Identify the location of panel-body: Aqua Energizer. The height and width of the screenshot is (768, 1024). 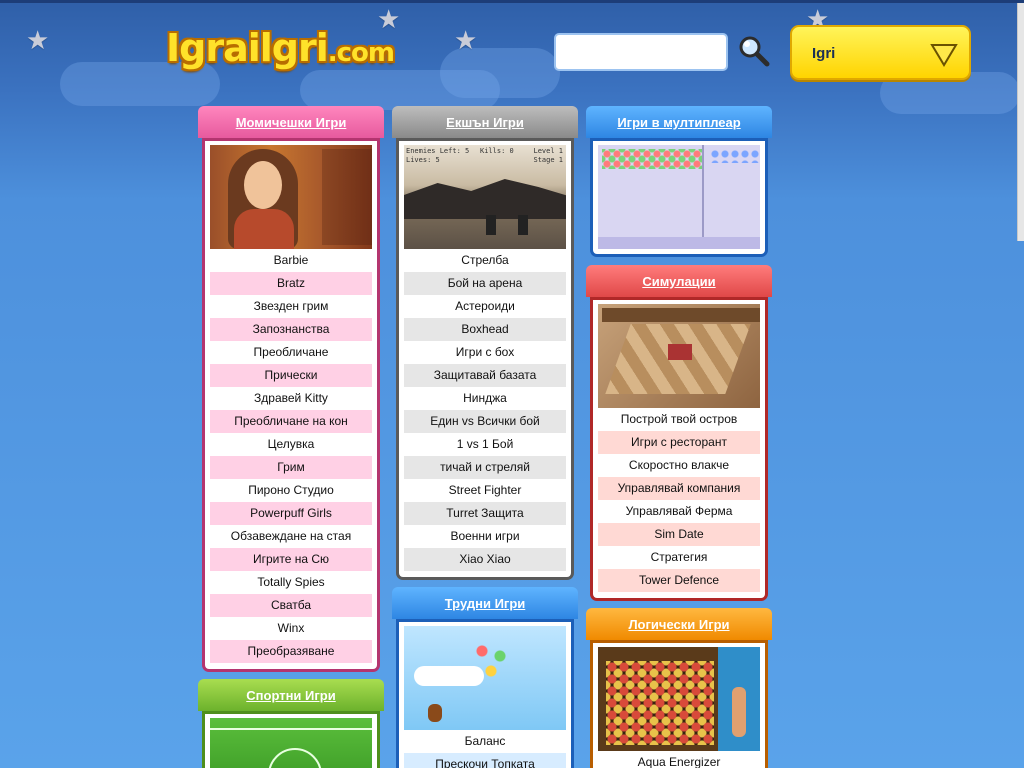
(679, 704).